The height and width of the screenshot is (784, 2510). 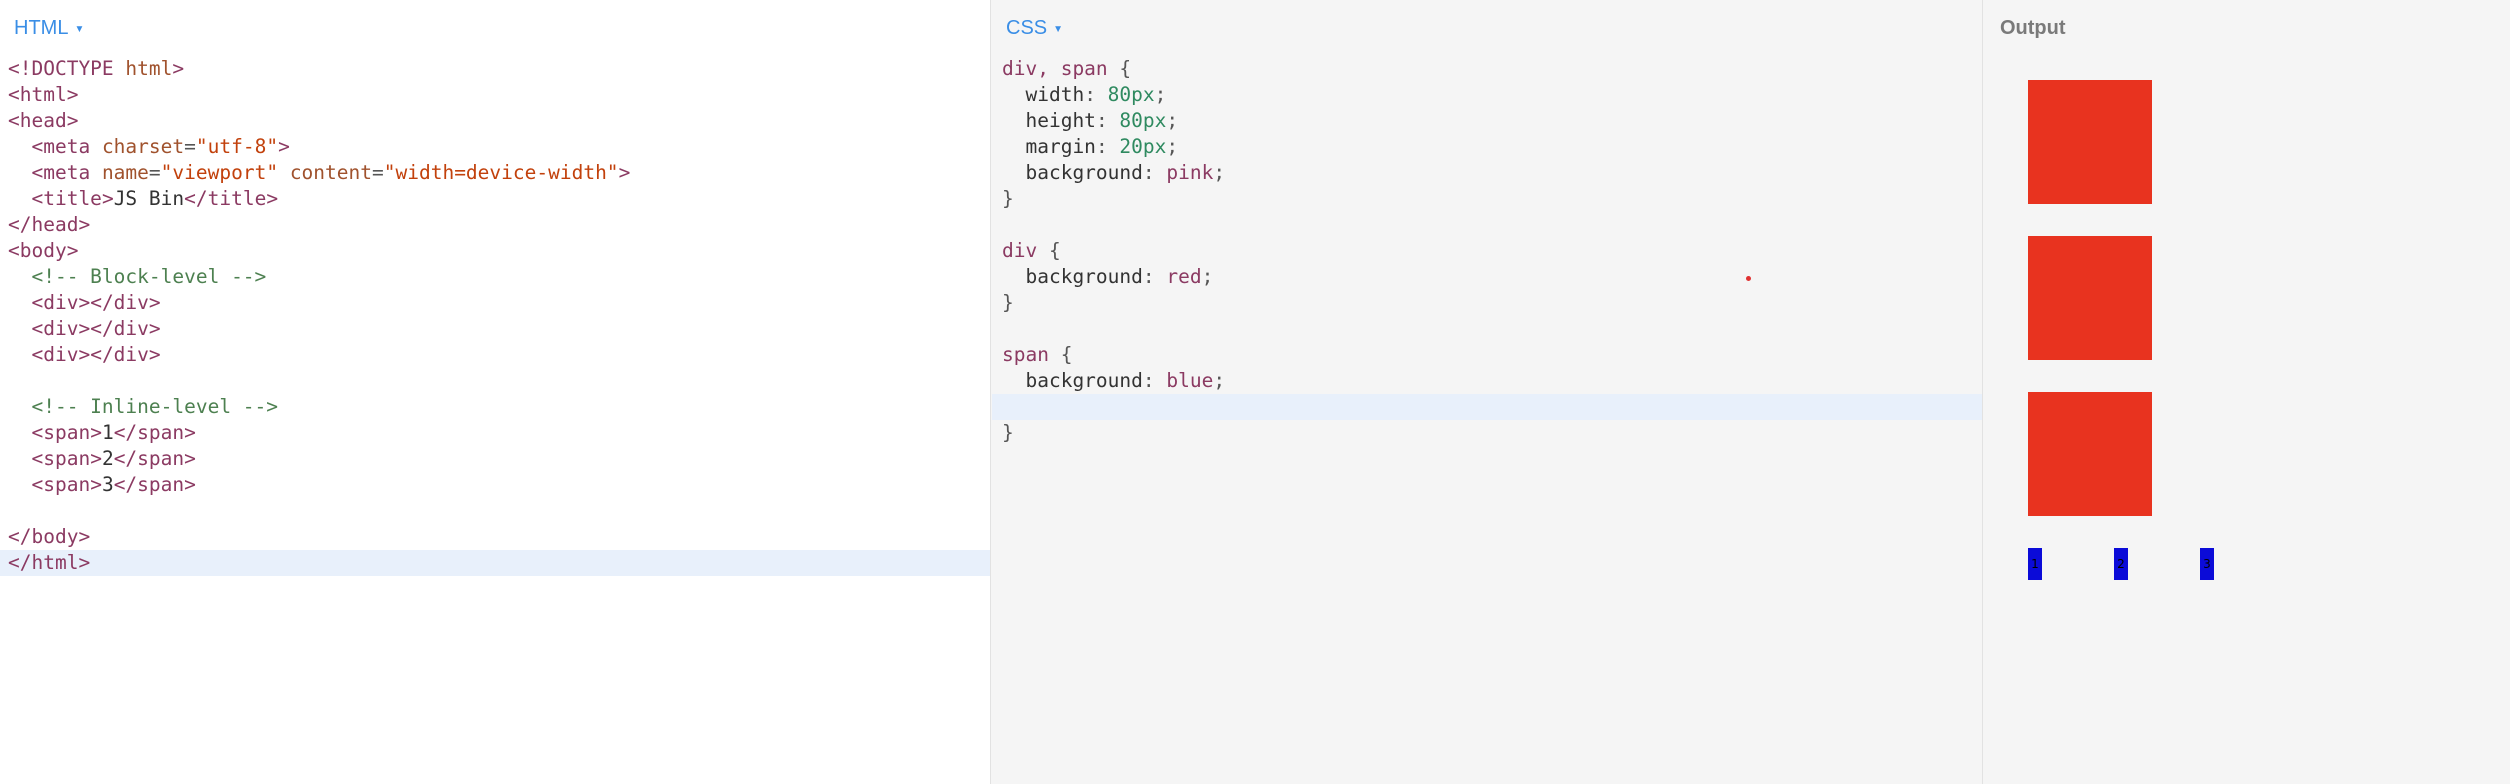 I want to click on html-code-line: <html>, so click(x=495, y=95).